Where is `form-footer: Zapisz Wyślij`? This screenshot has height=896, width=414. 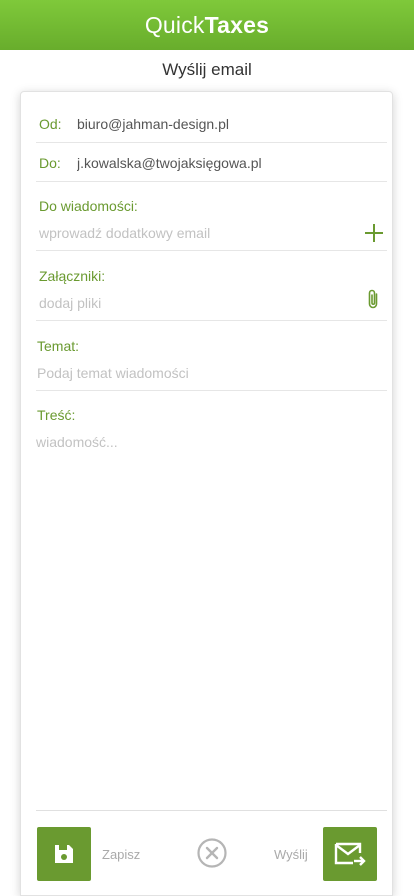 form-footer: Zapisz Wyślij is located at coordinates (211, 853).